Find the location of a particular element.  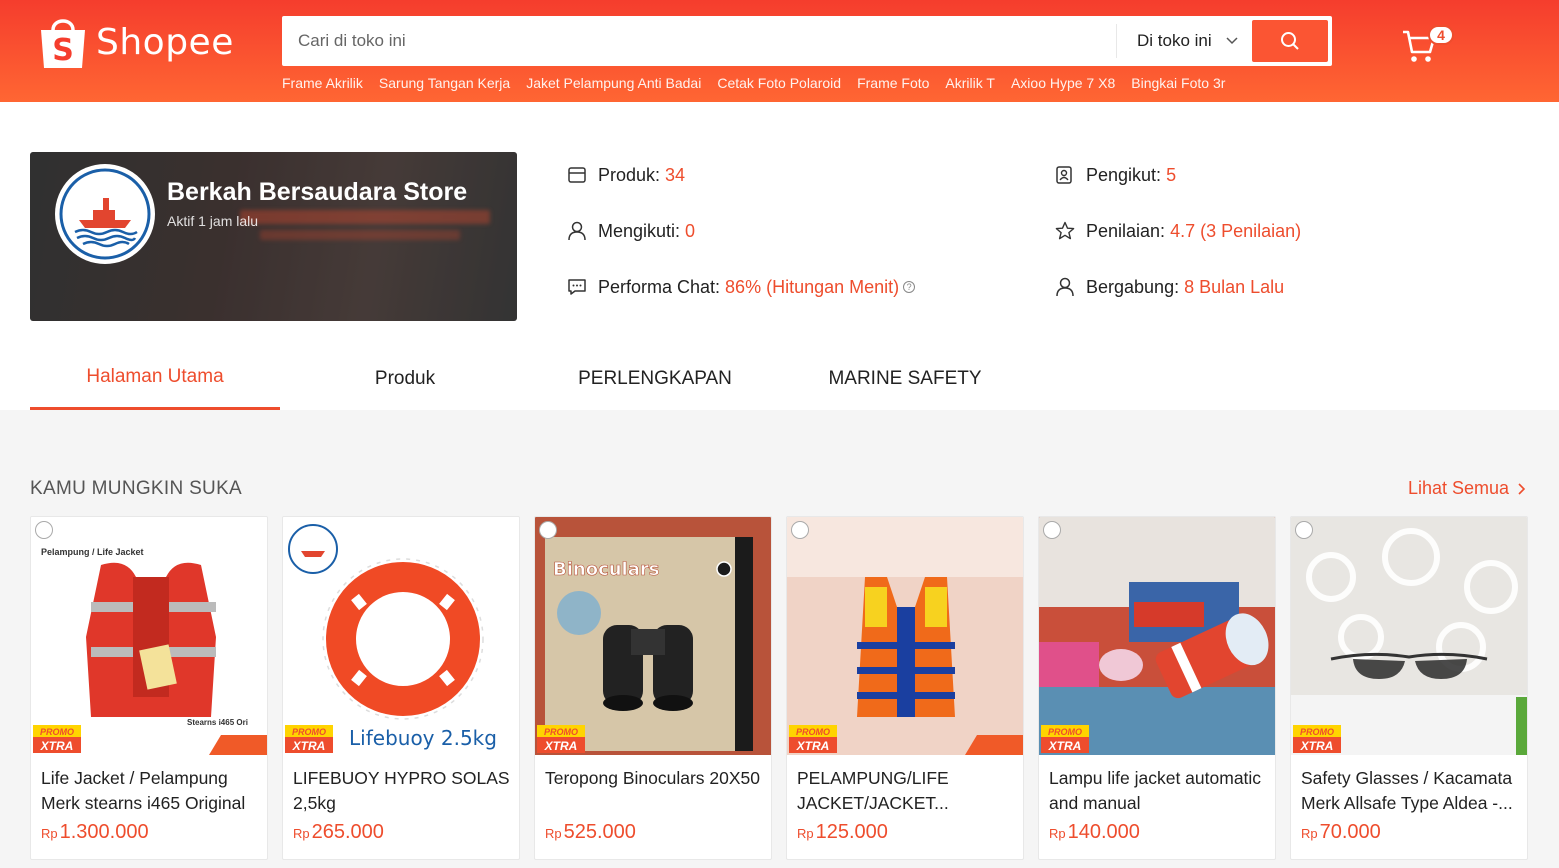

price-value: 125.000 is located at coordinates (851, 832).